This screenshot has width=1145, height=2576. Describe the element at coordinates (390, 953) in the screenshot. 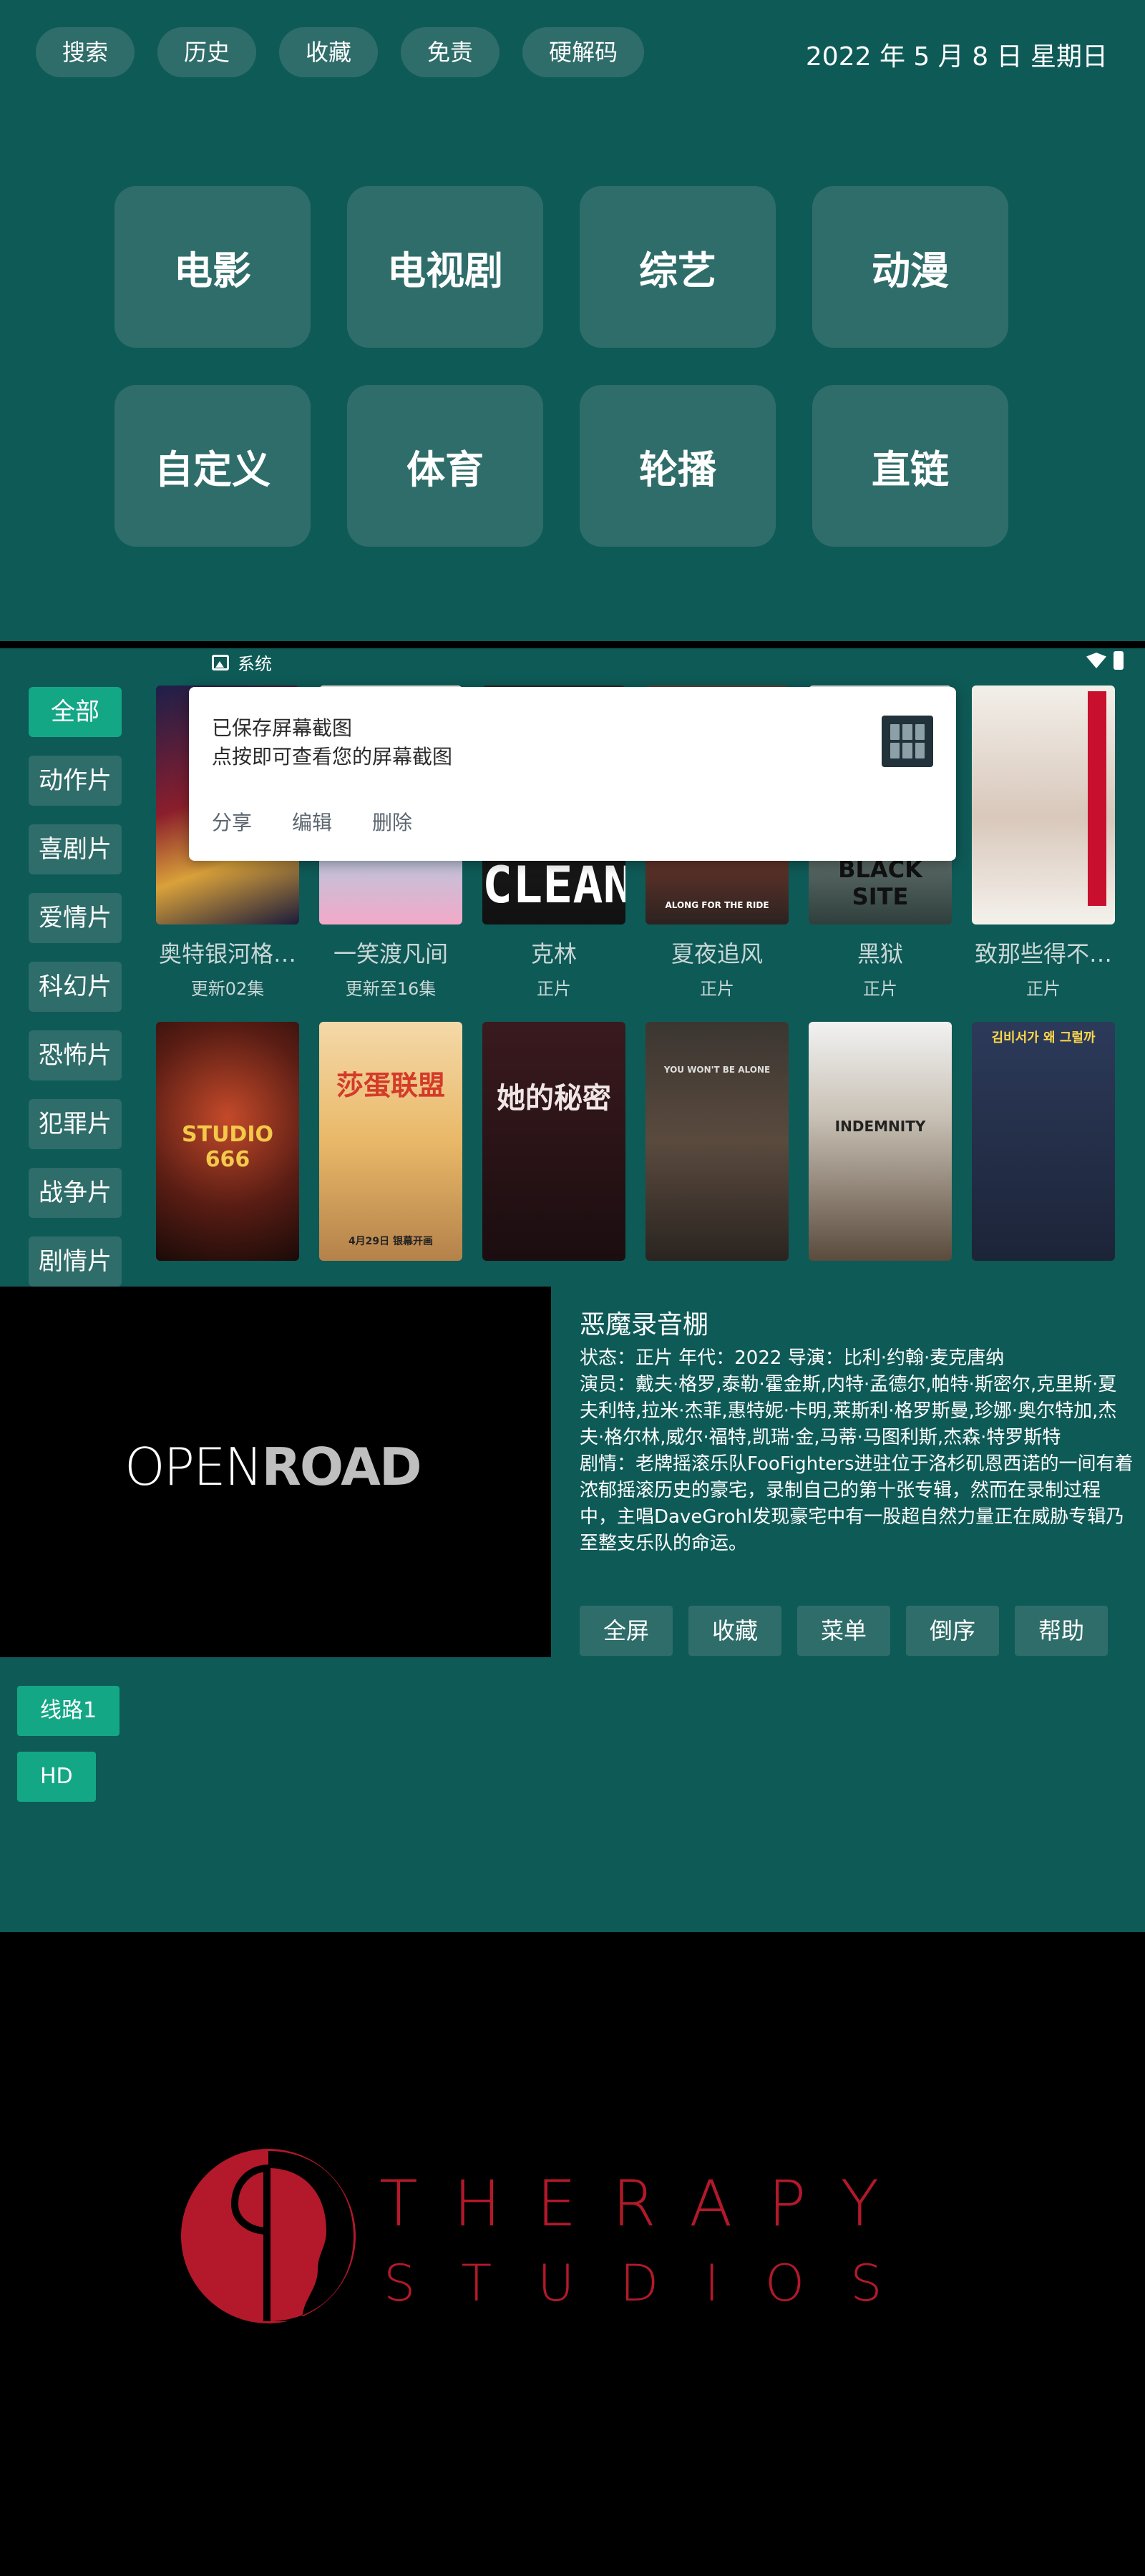

I see `movie-title: 一笑渡凡间` at that location.